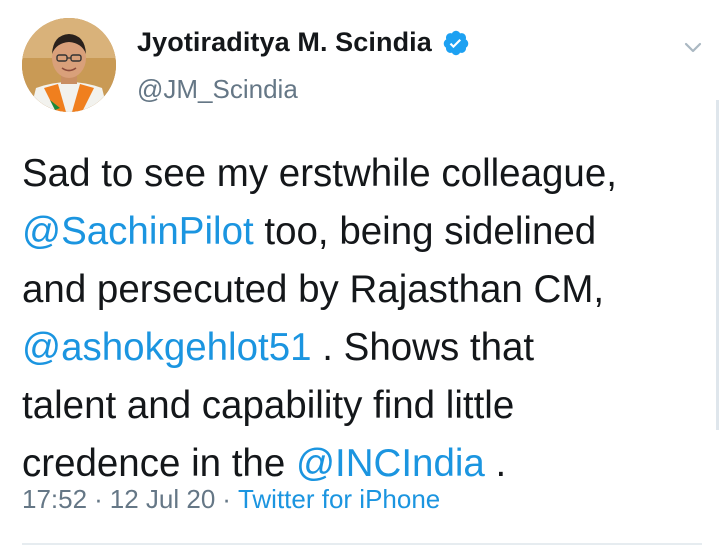 This screenshot has height=548, width=720. Describe the element at coordinates (390, 463) in the screenshot. I see `mention-incindia-link: @INCIndia` at that location.